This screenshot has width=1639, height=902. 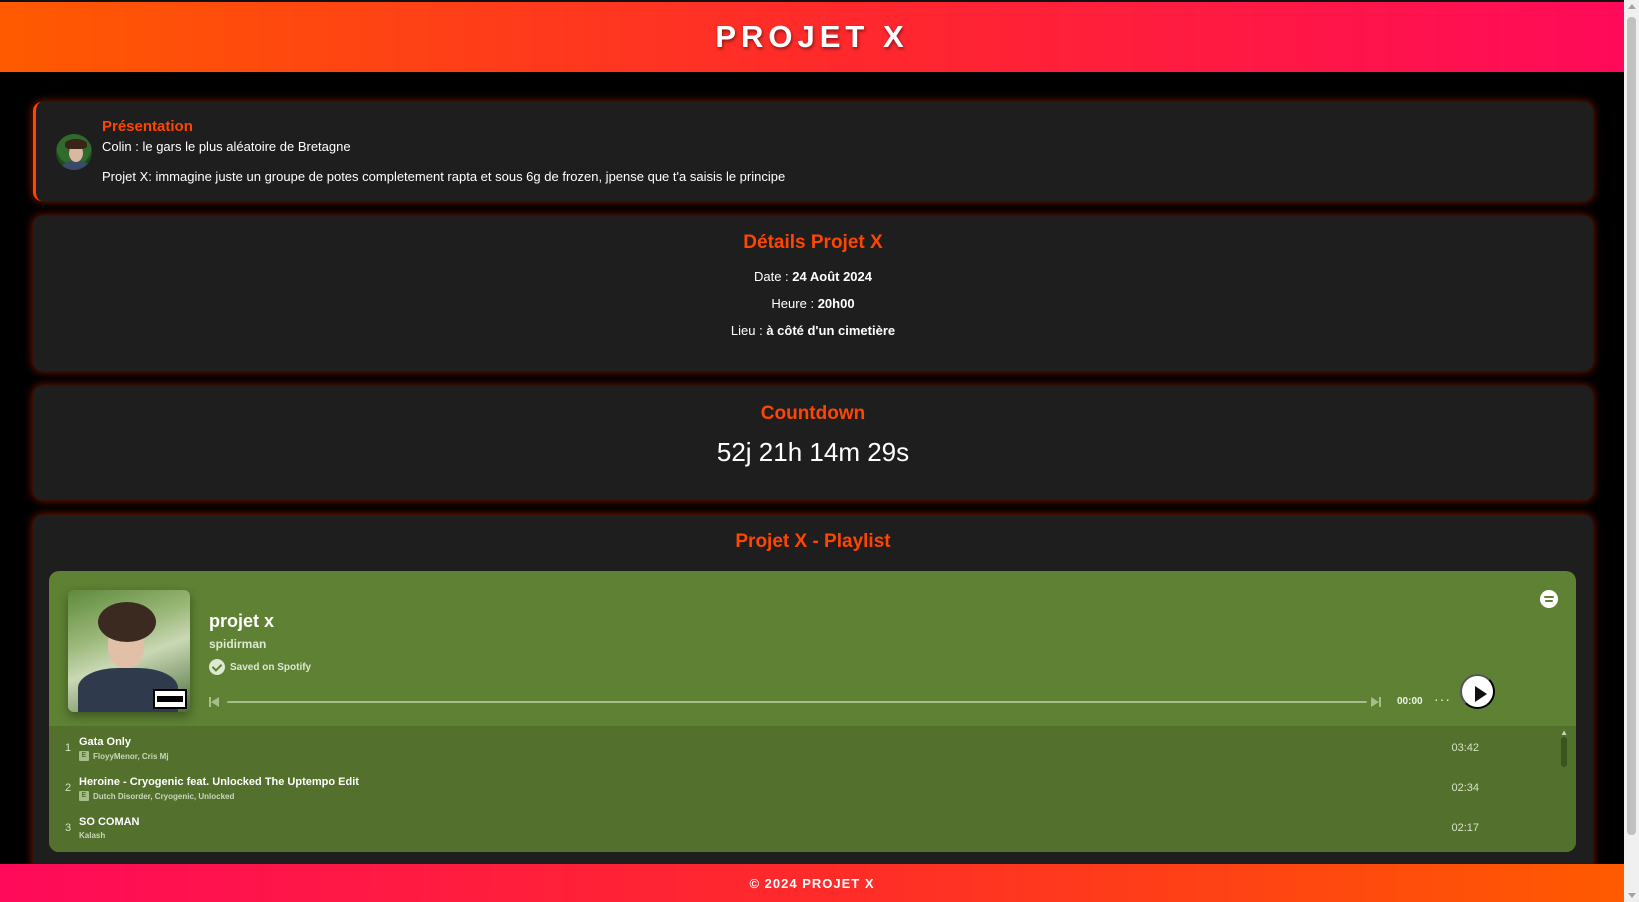 I want to click on detail-date-value: 24 Août 2024, so click(x=832, y=276).